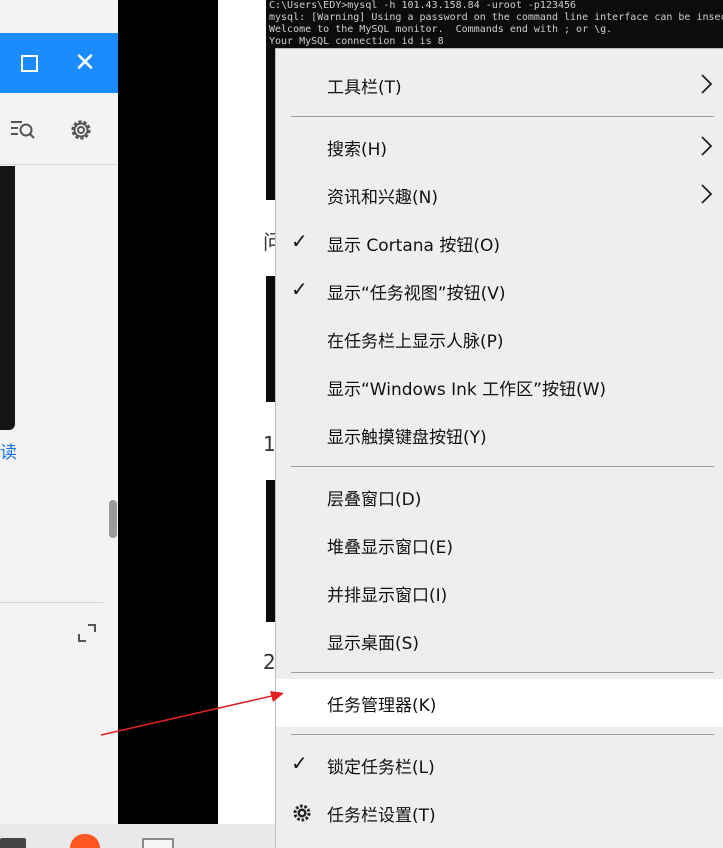 The width and height of the screenshot is (723, 848). Describe the element at coordinates (499, 593) in the screenshot. I see `menu-item-side-by-side: 并排显示窗口(I)` at that location.